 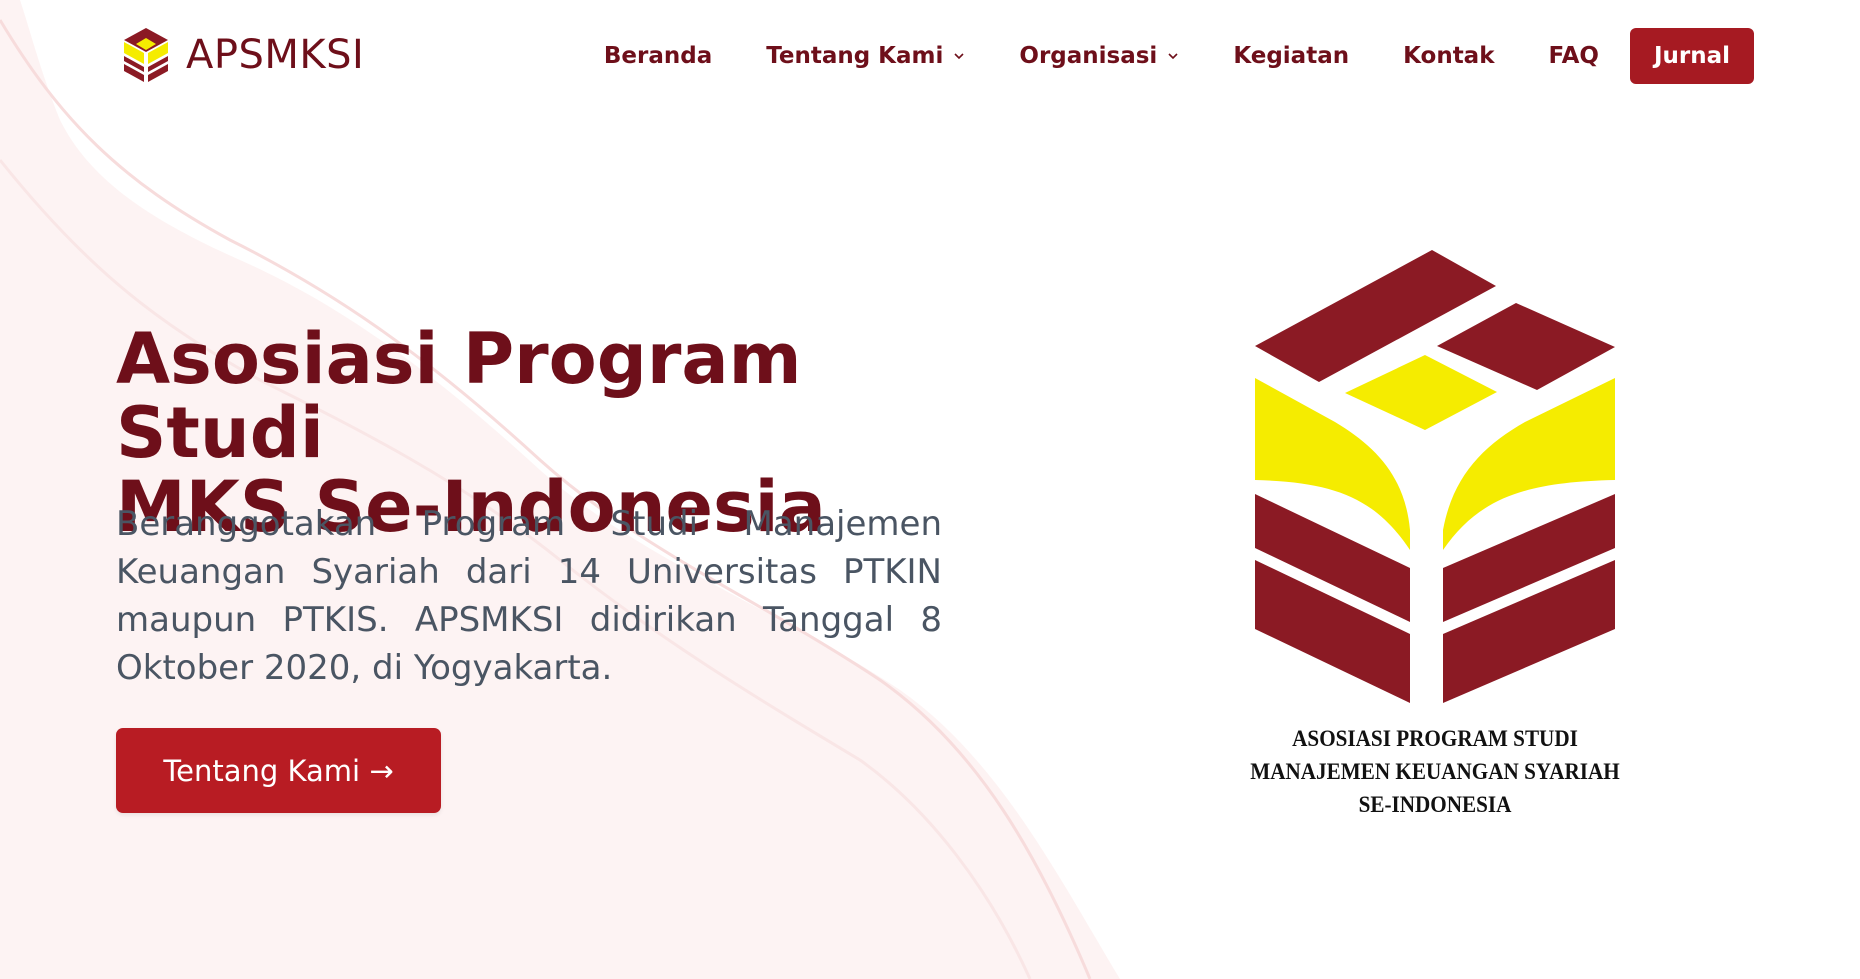 I want to click on nav-item-kontak: Kontak, so click(x=1448, y=56).